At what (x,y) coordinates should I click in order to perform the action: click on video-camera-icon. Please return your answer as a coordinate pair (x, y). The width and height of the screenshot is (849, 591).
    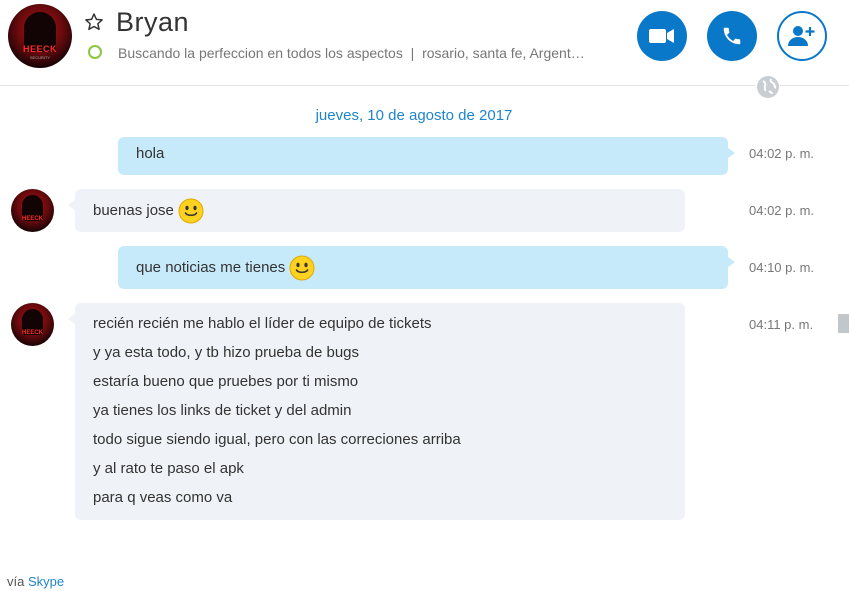
    Looking at the image, I should click on (661, 36).